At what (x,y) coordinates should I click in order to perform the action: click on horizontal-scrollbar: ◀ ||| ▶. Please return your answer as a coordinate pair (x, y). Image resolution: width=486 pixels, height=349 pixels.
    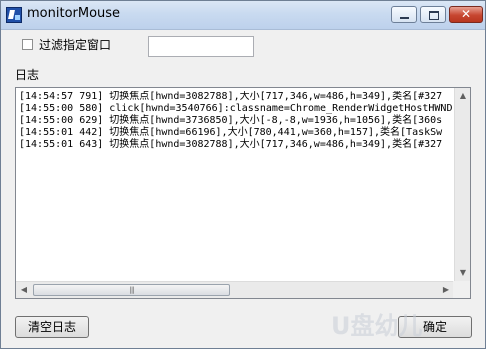
    Looking at the image, I should click on (235, 289).